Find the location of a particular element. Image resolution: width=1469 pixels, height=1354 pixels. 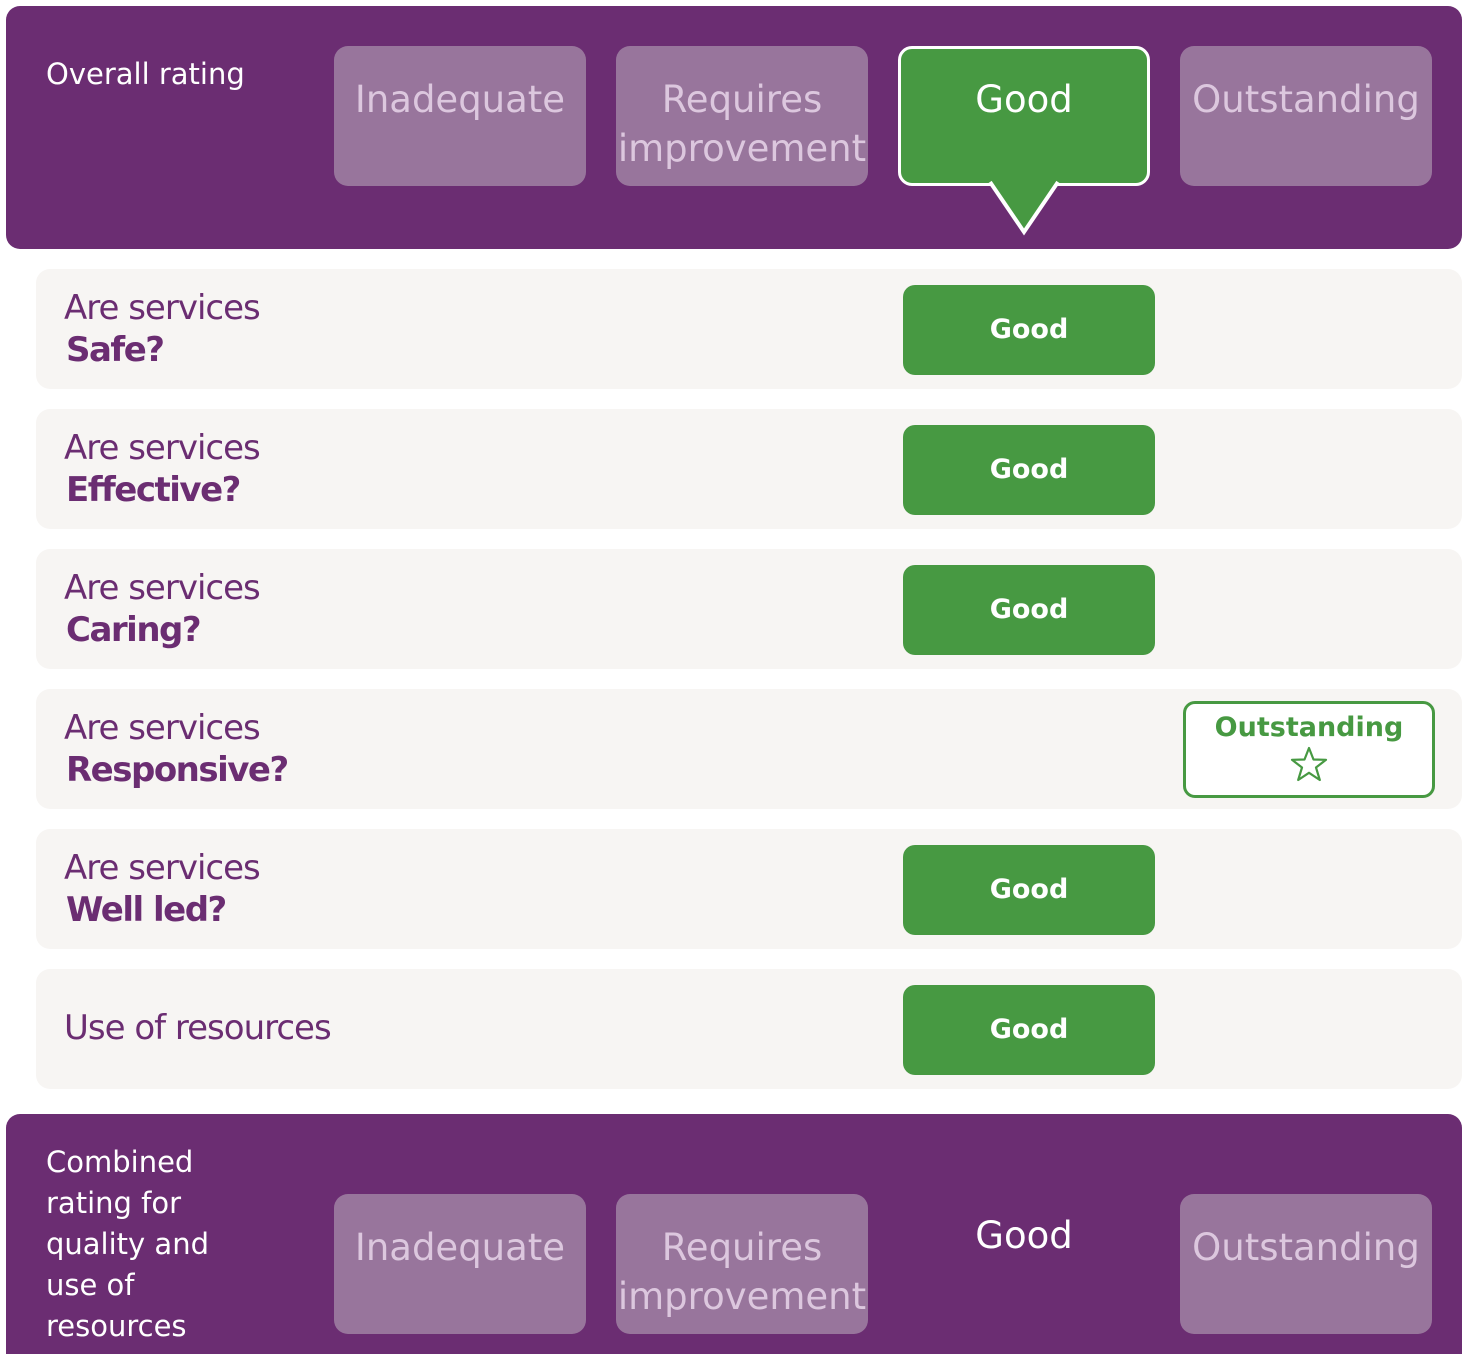

question-name: Use of resources is located at coordinates (198, 1028).